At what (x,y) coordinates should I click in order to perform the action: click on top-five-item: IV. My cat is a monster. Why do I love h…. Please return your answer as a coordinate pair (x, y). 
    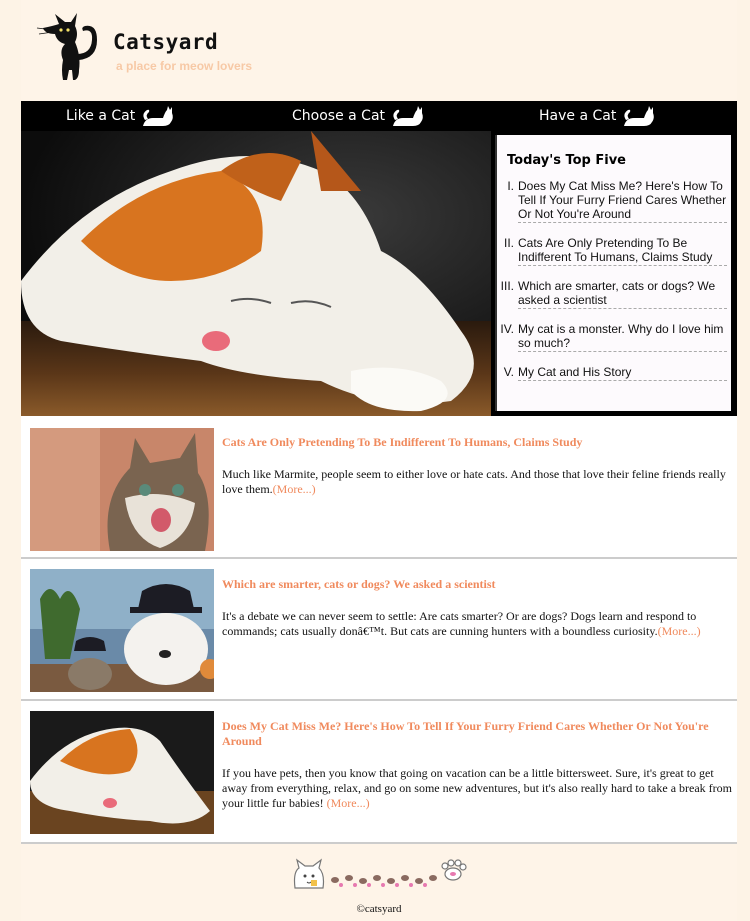
    Looking at the image, I should click on (615, 337).